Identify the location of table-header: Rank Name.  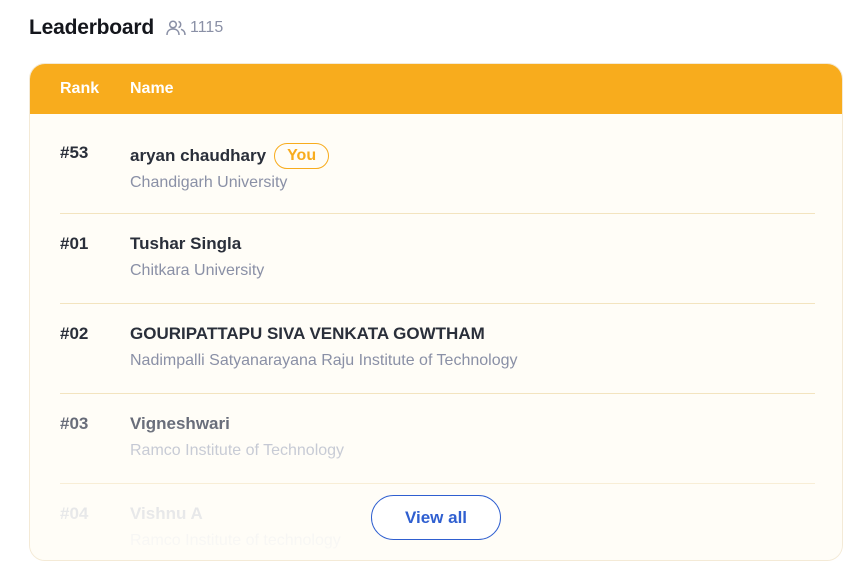
(436, 89).